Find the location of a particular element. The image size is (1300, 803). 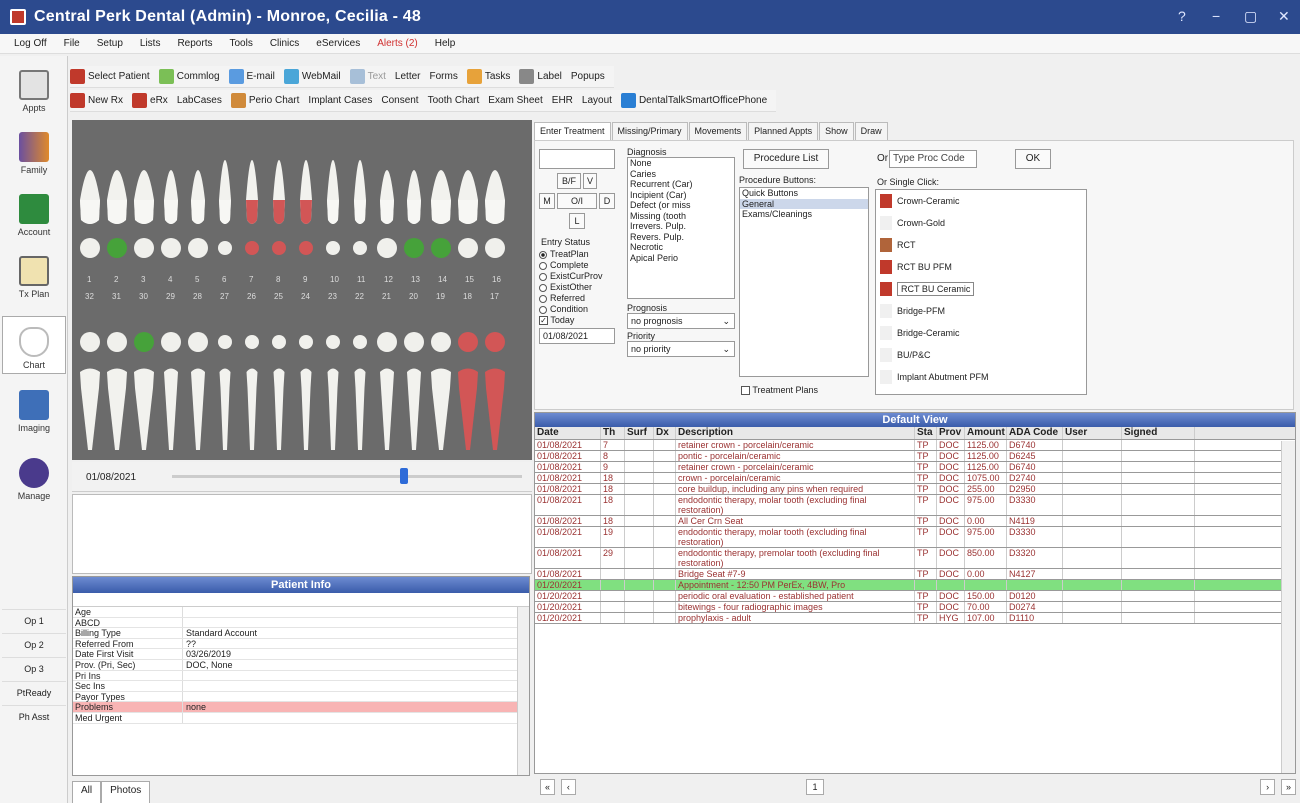

text-button: Text is located at coordinates (367, 76).